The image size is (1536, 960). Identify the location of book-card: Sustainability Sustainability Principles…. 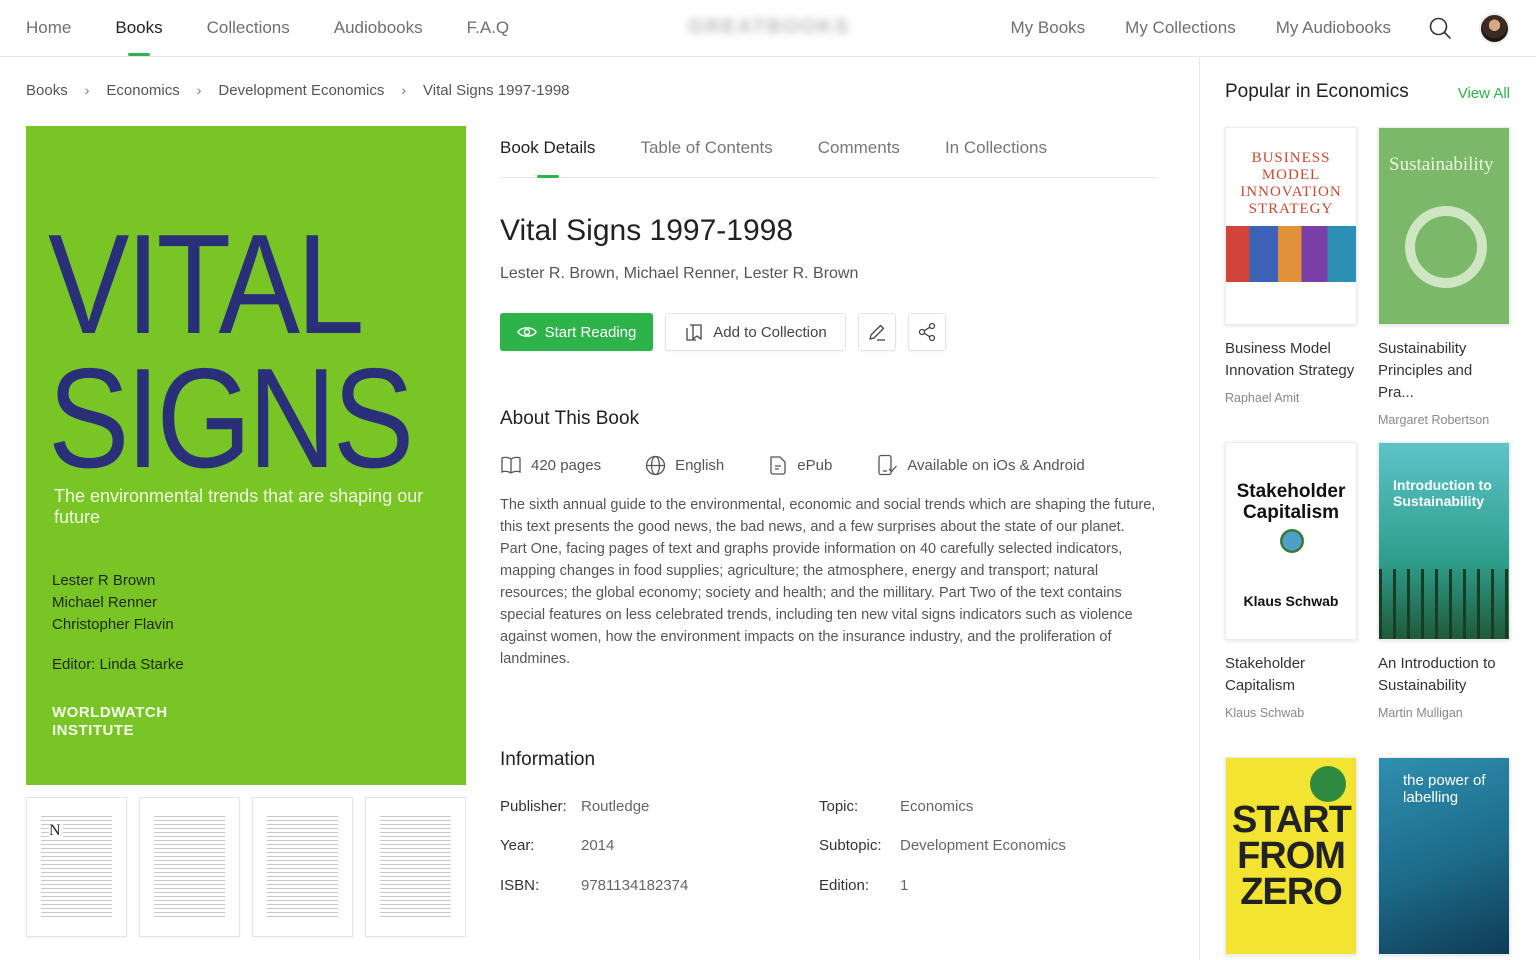
(1444, 277).